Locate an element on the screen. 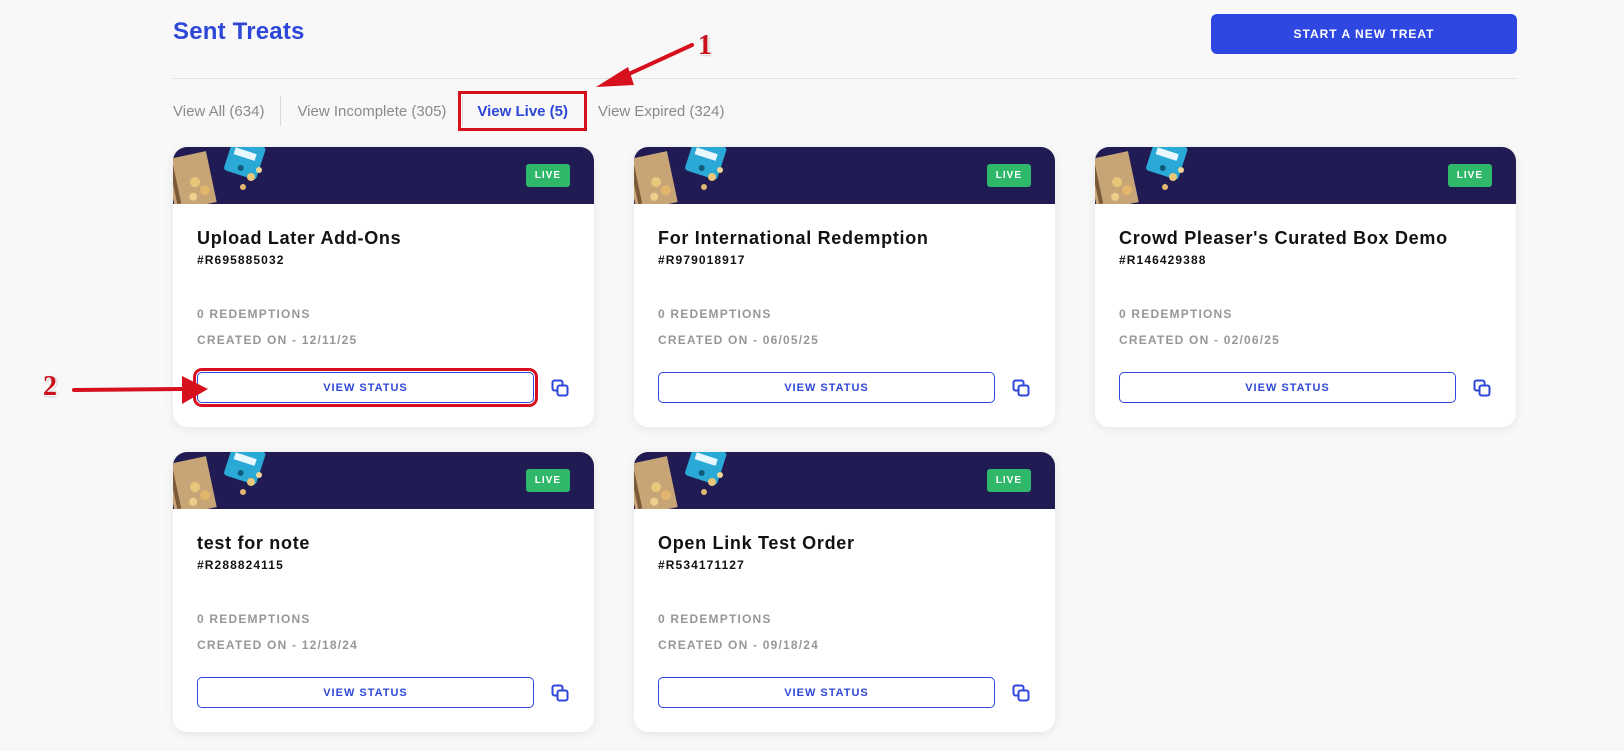 The image size is (1624, 751). card-created-date: CREATED ON - 12/18/24 is located at coordinates (278, 645).